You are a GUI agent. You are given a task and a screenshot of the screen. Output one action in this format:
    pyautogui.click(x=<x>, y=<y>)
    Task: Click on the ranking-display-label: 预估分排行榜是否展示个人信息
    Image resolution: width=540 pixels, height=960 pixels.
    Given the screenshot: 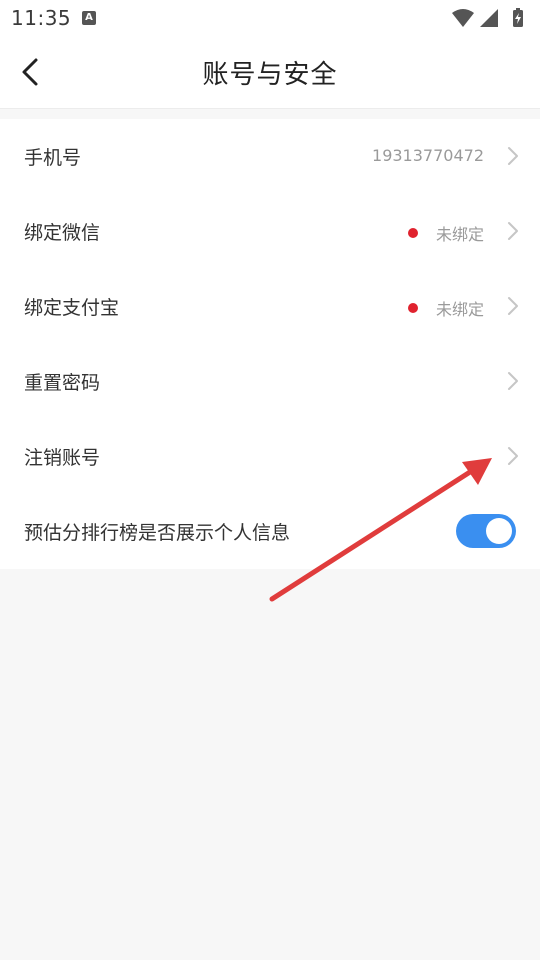 What is the action you would take?
    pyautogui.click(x=157, y=533)
    